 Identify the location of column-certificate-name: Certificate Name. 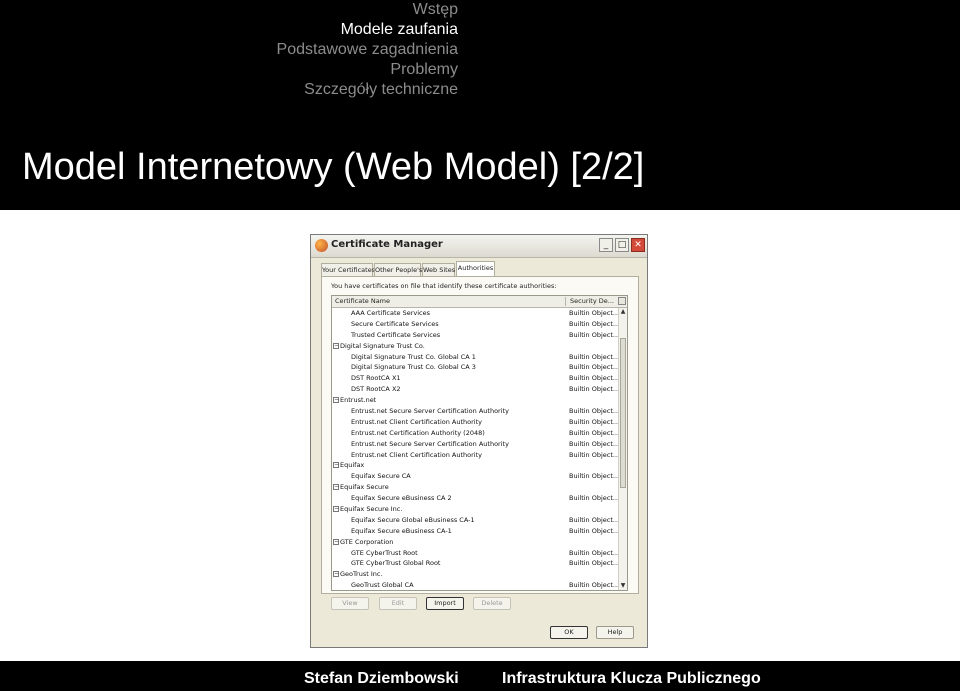
(362, 301).